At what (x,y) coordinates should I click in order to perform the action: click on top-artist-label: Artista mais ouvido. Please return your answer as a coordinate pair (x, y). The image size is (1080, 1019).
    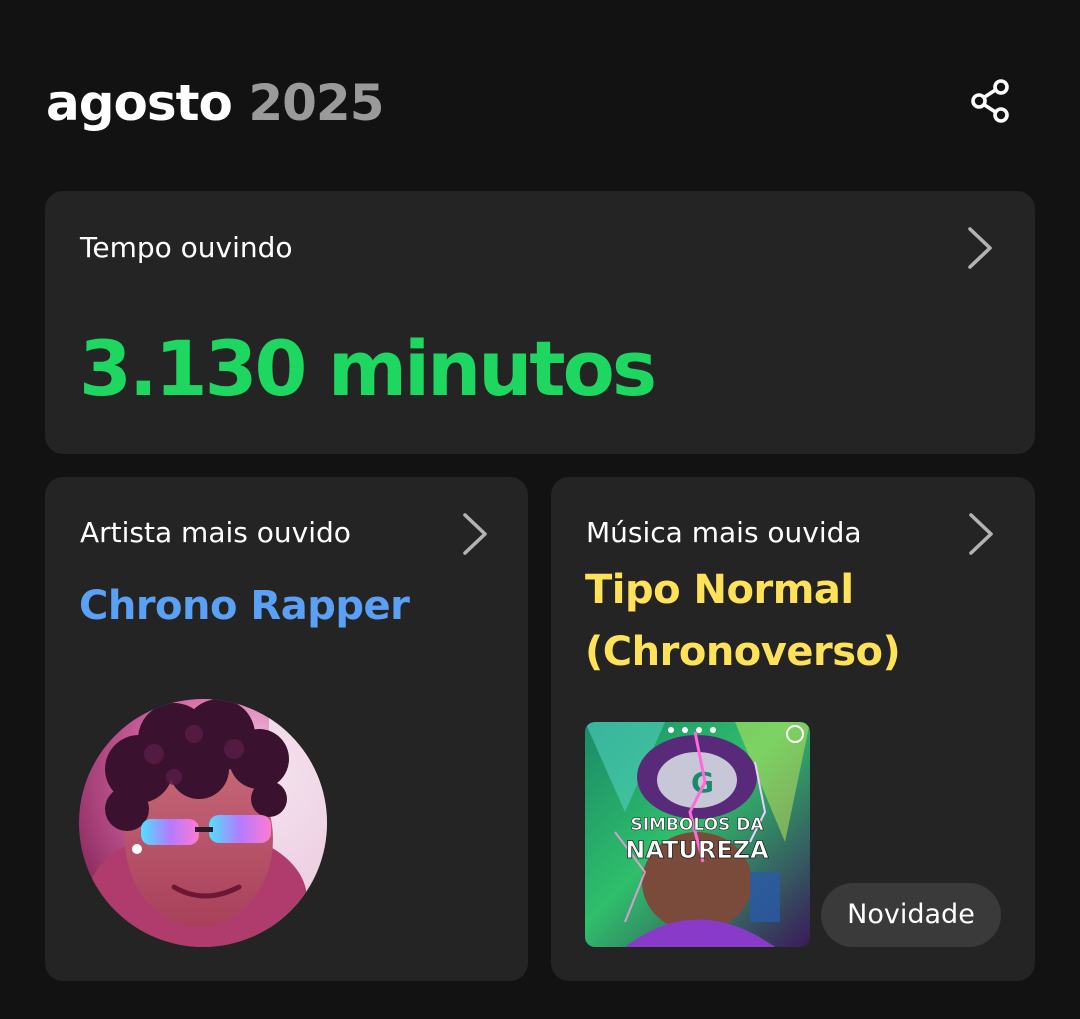
    Looking at the image, I should click on (215, 532).